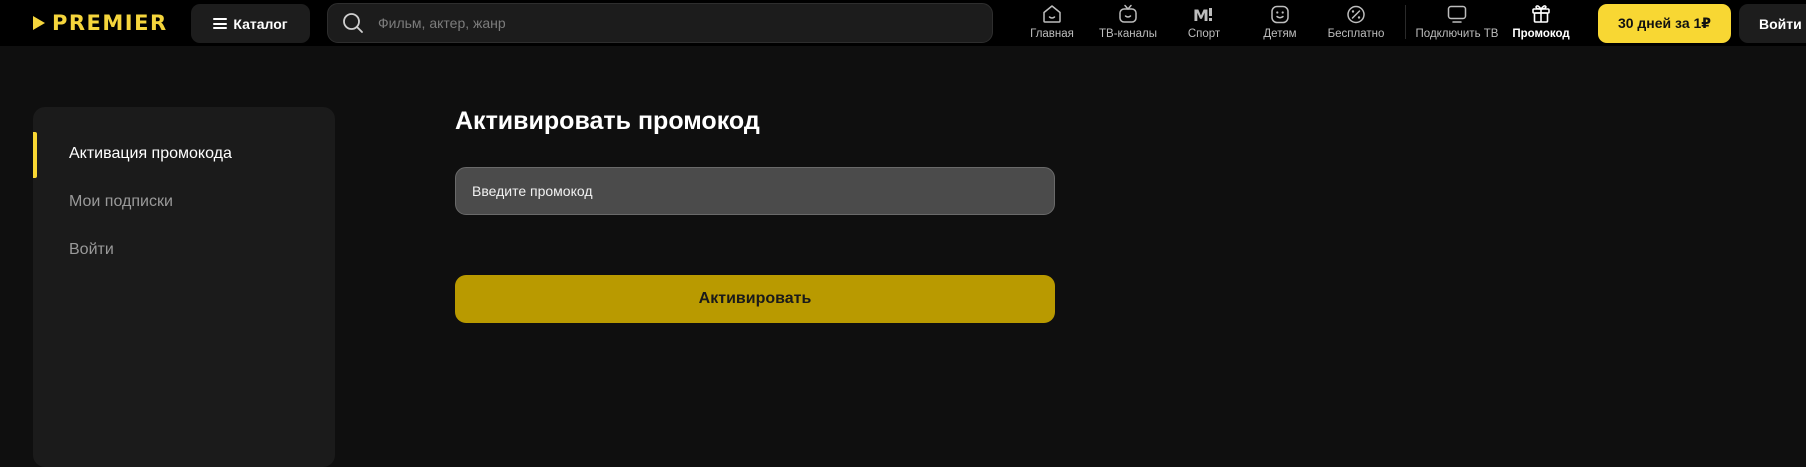  I want to click on menu-icon, so click(220, 23).